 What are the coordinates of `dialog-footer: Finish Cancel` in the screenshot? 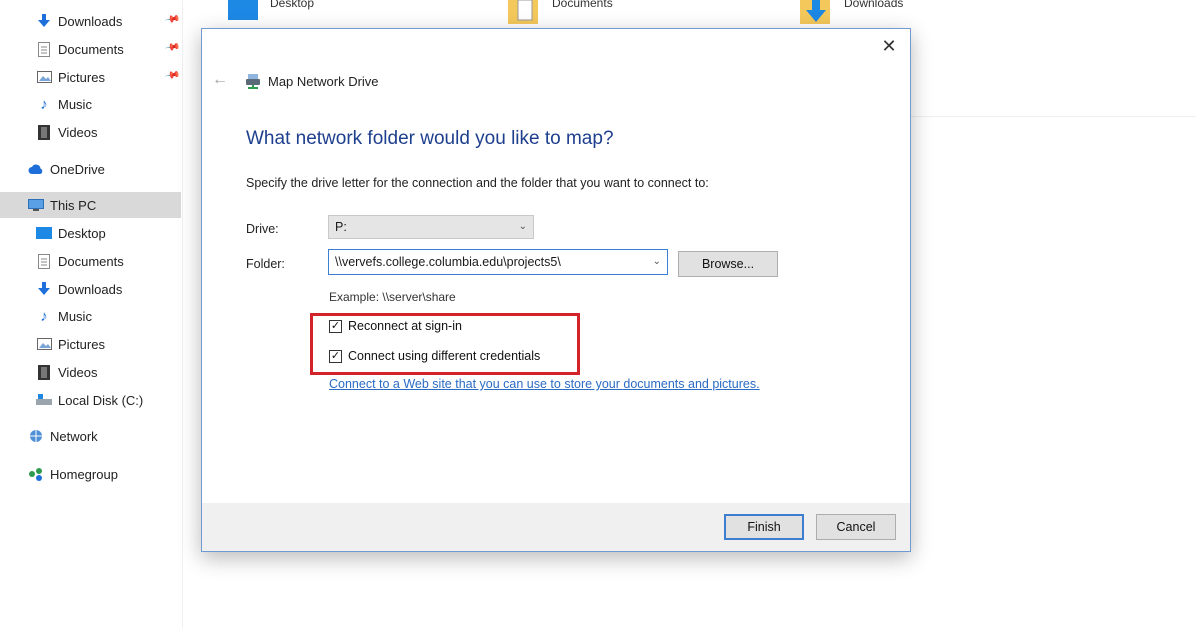 It's located at (556, 527).